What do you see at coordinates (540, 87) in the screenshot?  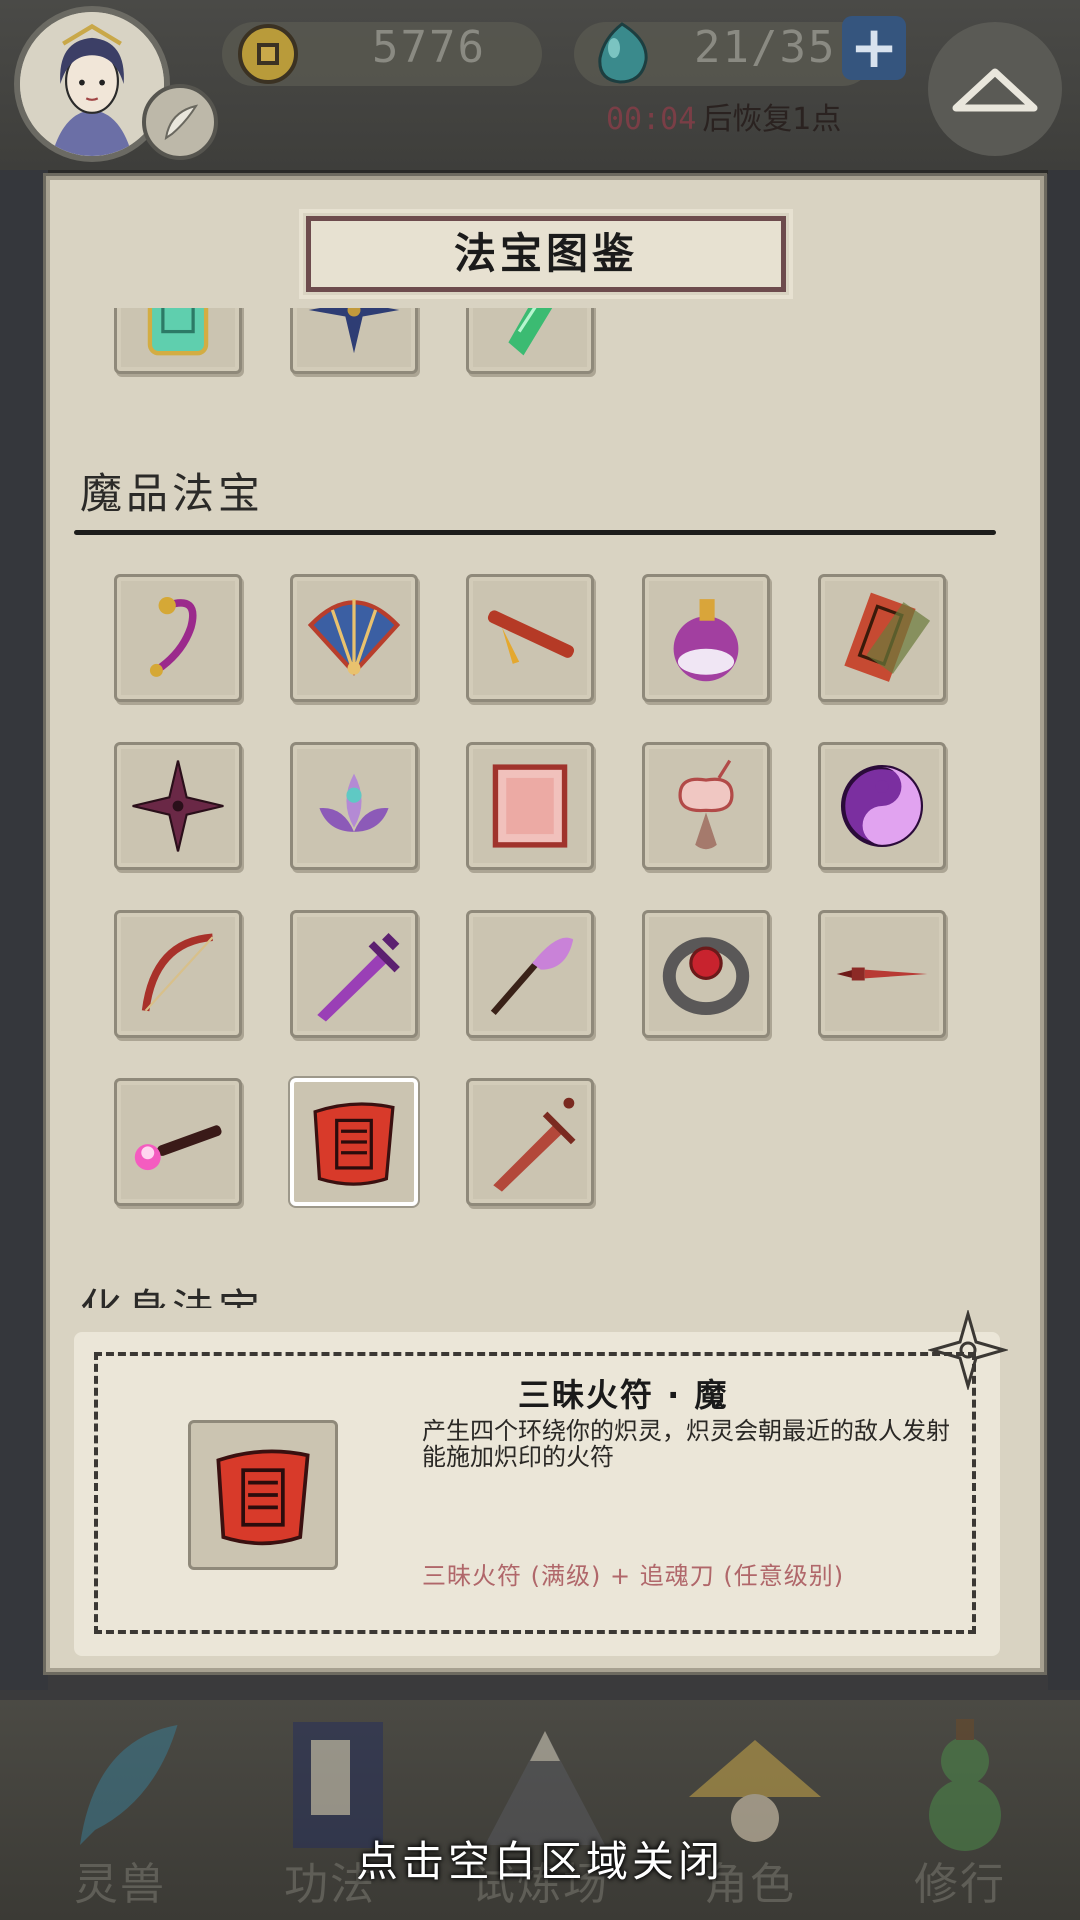 I see `top-bar: 5776 21/35 + 00:04 后恢复1点` at bounding box center [540, 87].